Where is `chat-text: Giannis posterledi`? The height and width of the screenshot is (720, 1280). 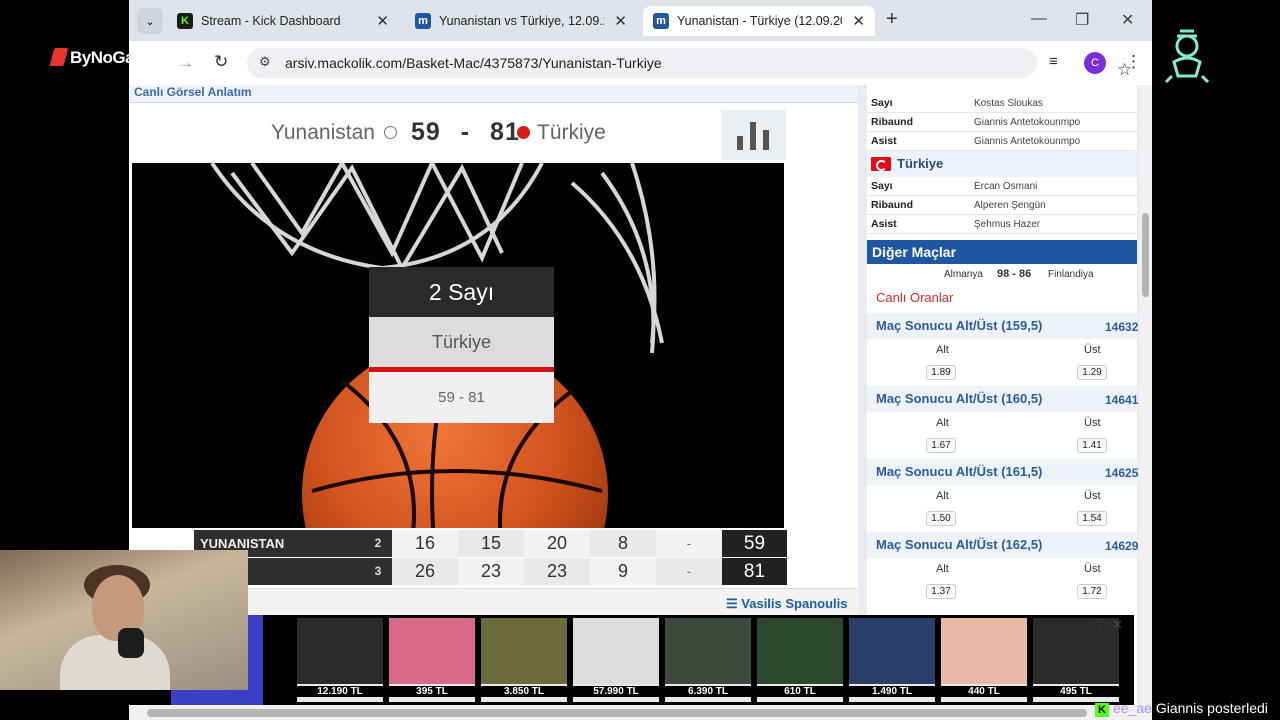 chat-text: Giannis posterledi is located at coordinates (1211, 708).